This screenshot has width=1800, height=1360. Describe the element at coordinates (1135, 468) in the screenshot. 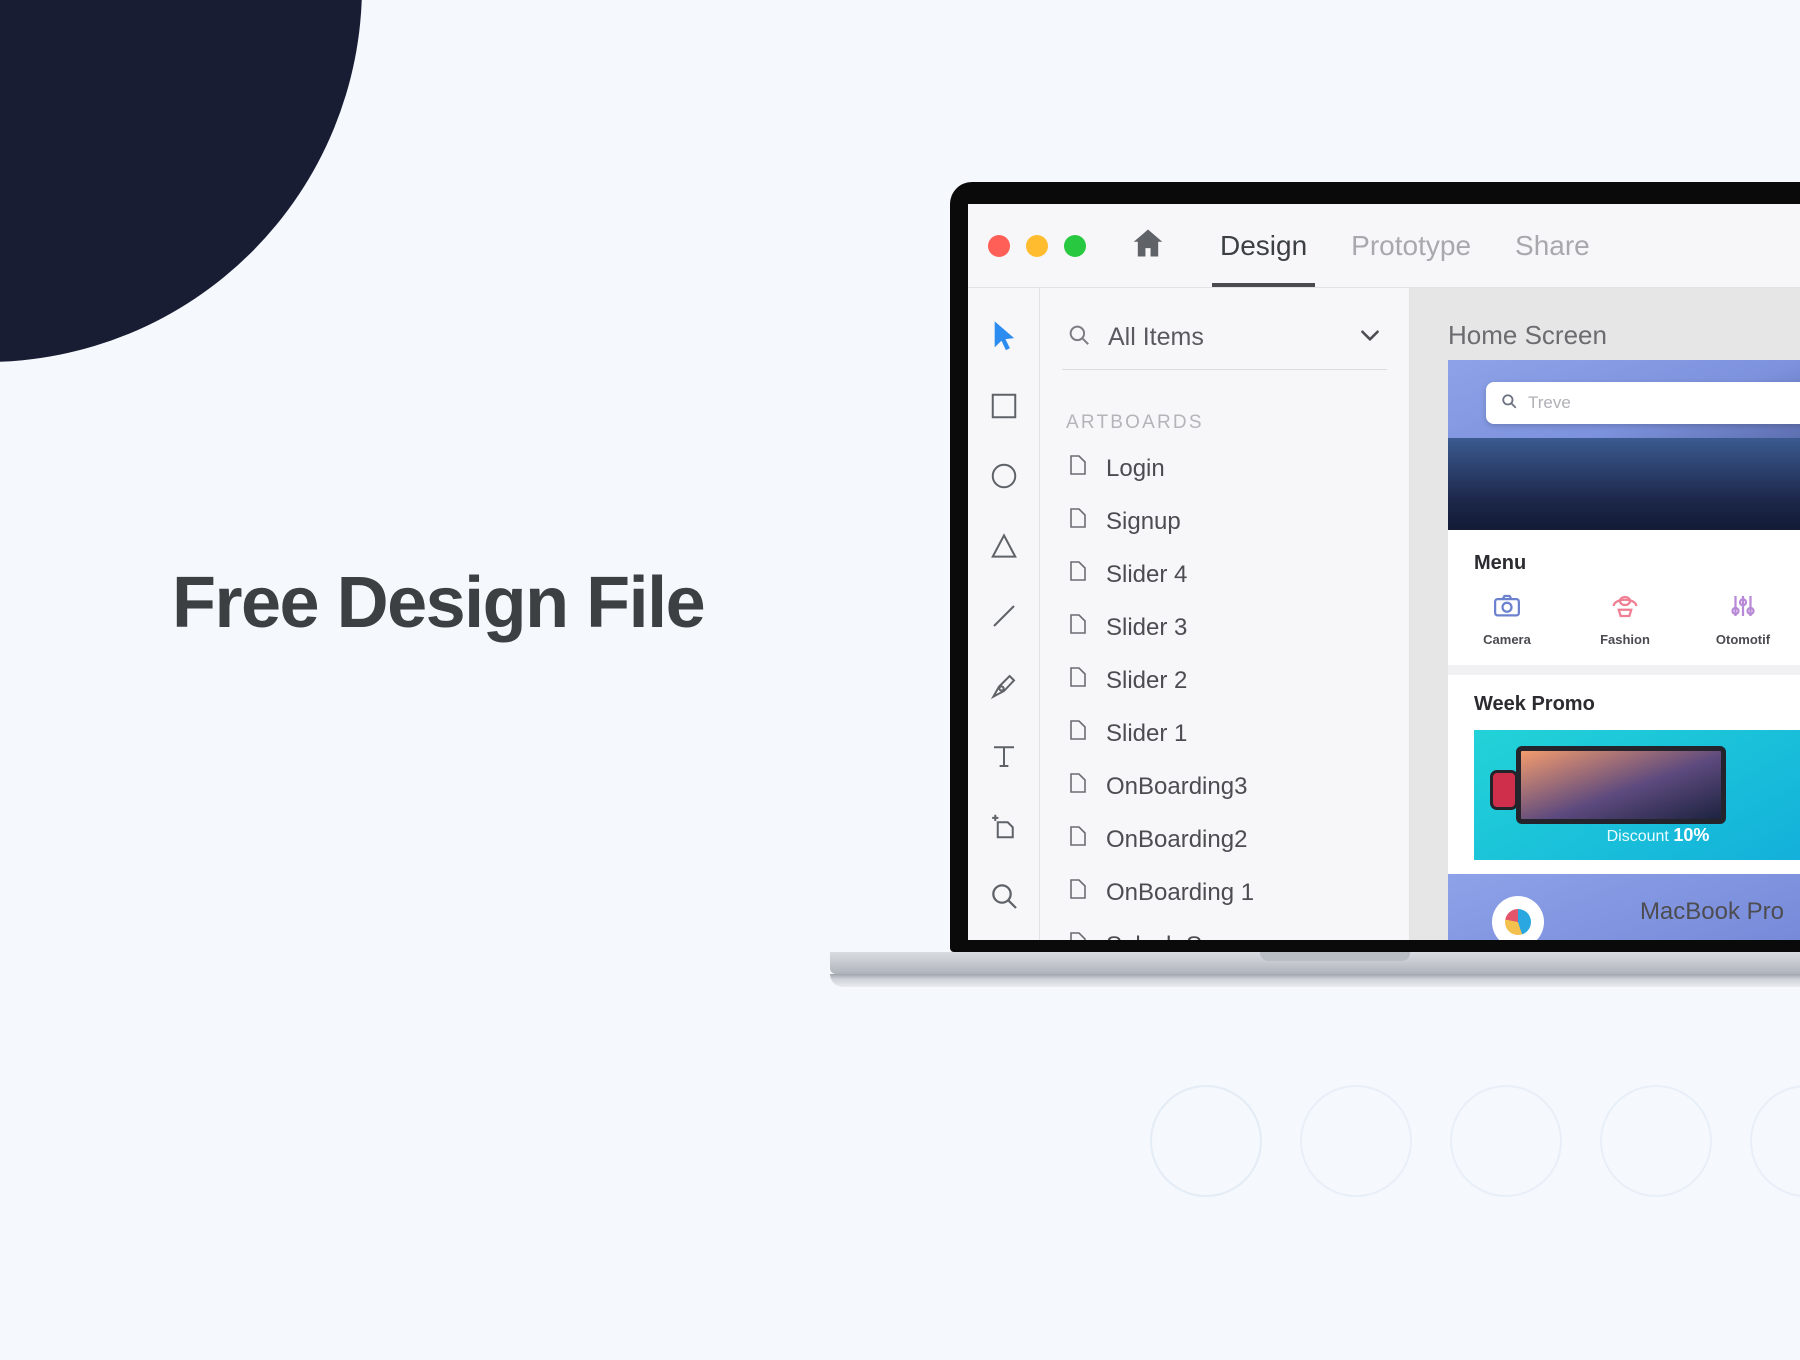

I see `list-item-label: Login` at that location.